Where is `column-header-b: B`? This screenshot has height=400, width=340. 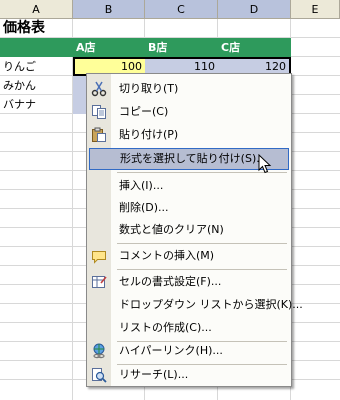 column-header-b: B is located at coordinates (109, 9).